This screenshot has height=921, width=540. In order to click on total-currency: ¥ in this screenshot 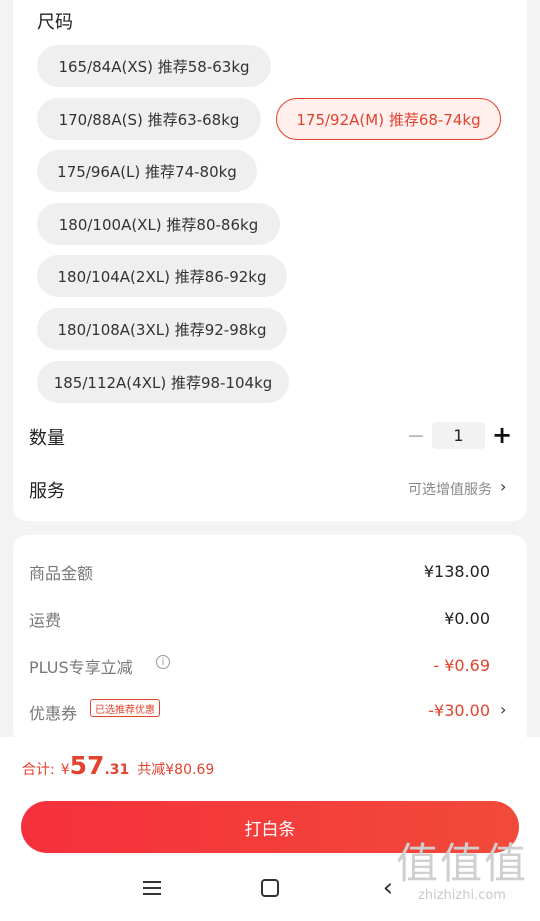, I will do `click(65, 770)`.